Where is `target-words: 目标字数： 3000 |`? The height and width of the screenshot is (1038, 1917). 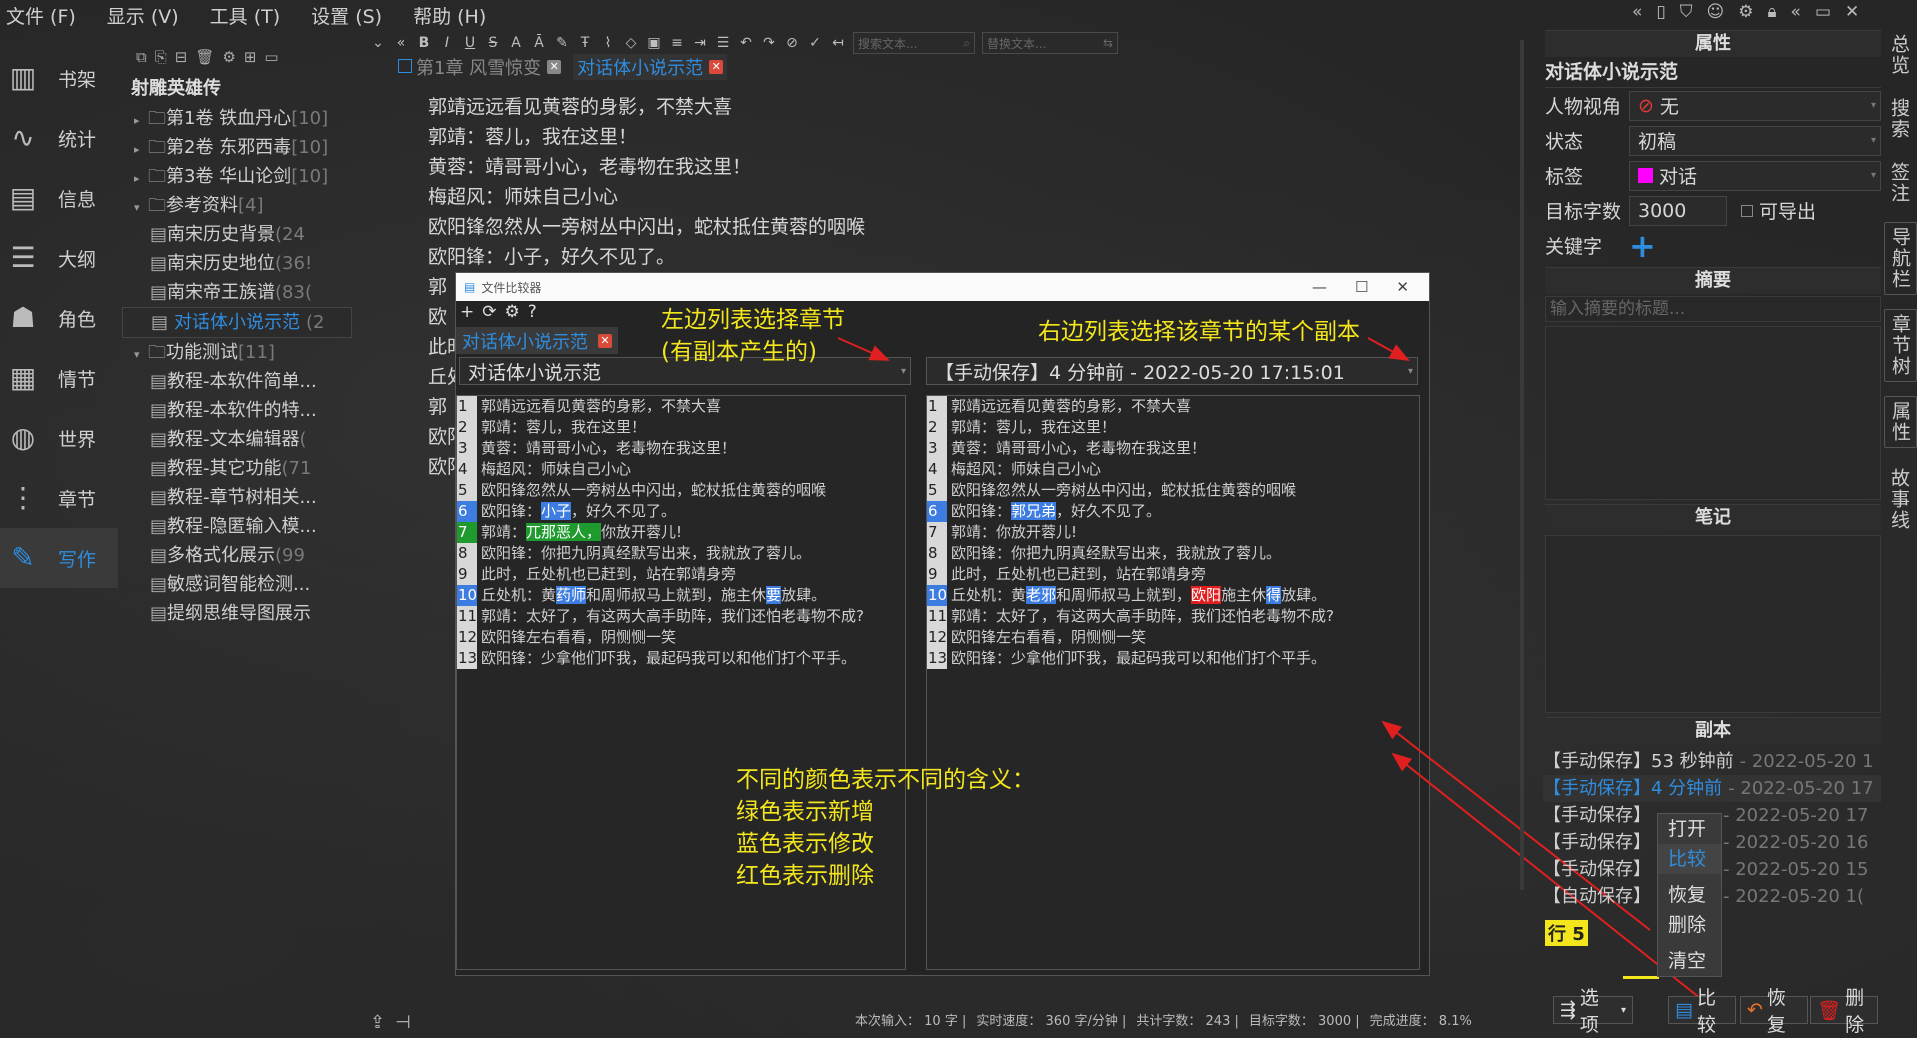
target-words: 目标字数： 3000 | is located at coordinates (1304, 1021).